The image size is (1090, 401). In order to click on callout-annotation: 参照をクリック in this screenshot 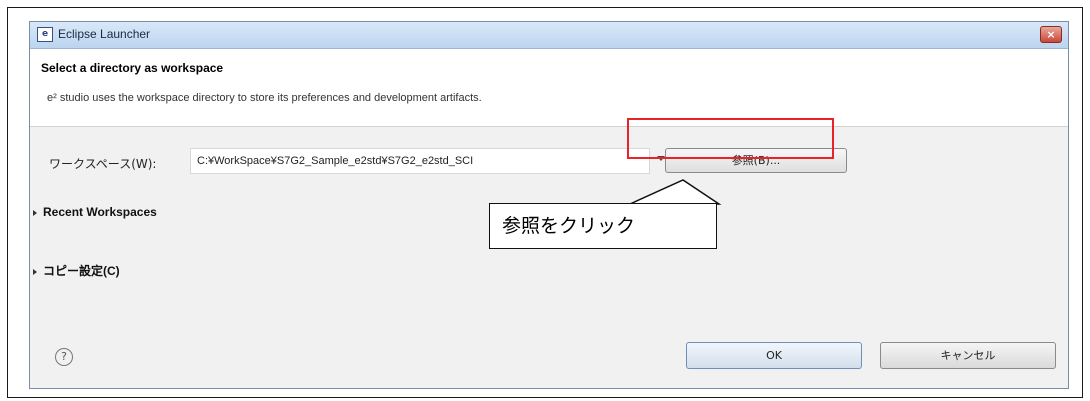, I will do `click(603, 226)`.